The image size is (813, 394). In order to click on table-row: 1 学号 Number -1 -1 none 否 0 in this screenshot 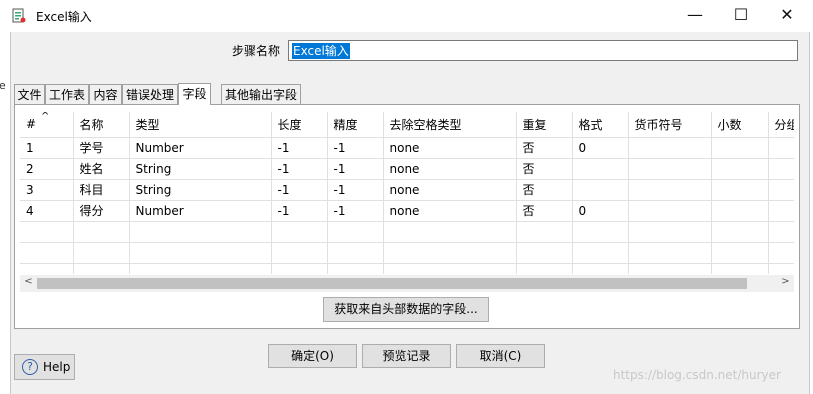, I will do `click(407, 148)`.